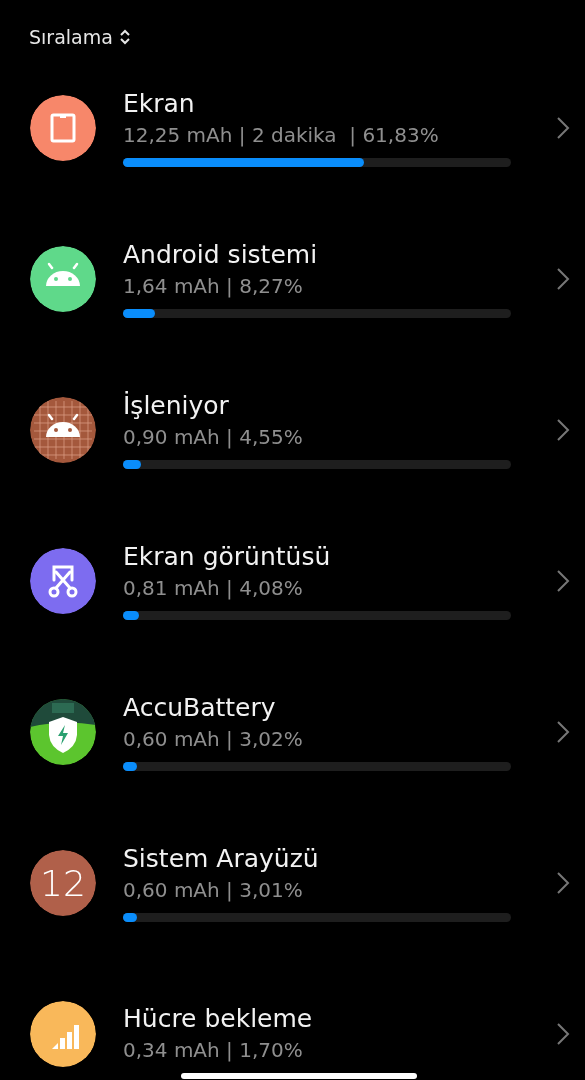 The image size is (585, 1080). What do you see at coordinates (213, 890) in the screenshot?
I see `usage-text: 0,60 mAh | 3,01%` at bounding box center [213, 890].